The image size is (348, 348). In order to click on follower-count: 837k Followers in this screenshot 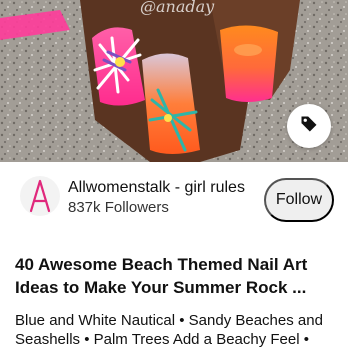, I will do `click(118, 207)`.